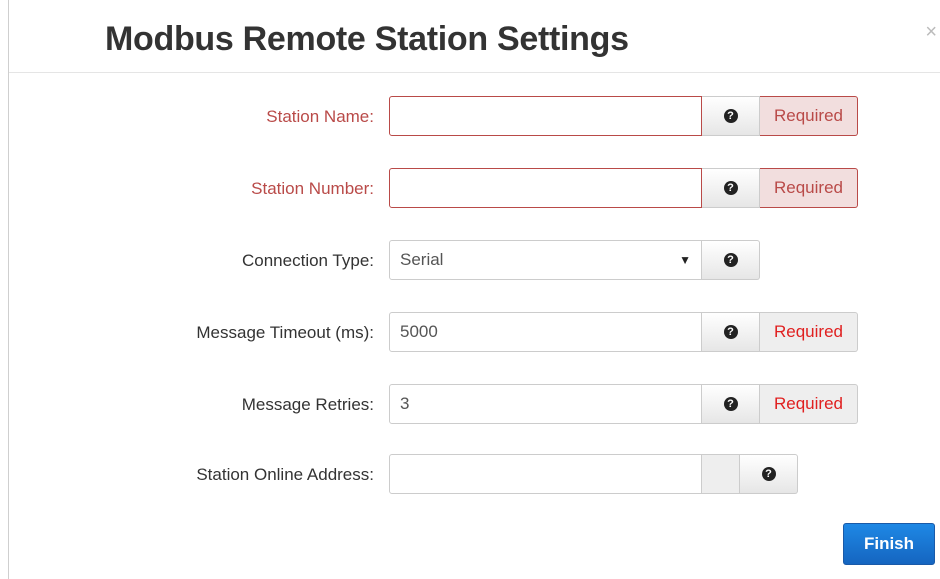 This screenshot has height=579, width=940. What do you see at coordinates (422, 259) in the screenshot?
I see `connection-type-selected-value: Serial` at bounding box center [422, 259].